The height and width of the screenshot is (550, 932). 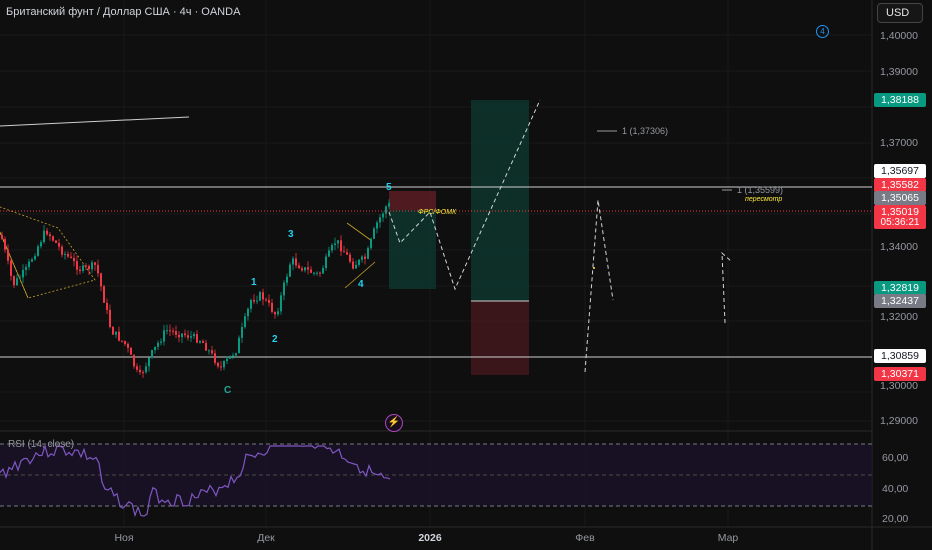 I want to click on price-tick: 1,39000, so click(x=899, y=72).